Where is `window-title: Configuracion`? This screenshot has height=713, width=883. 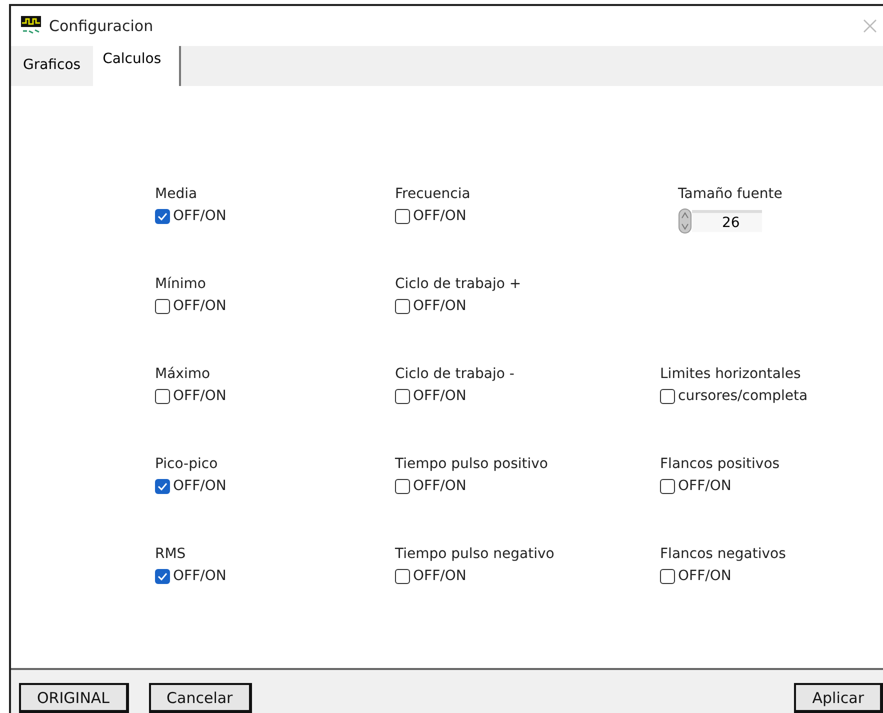 window-title: Configuracion is located at coordinates (101, 26).